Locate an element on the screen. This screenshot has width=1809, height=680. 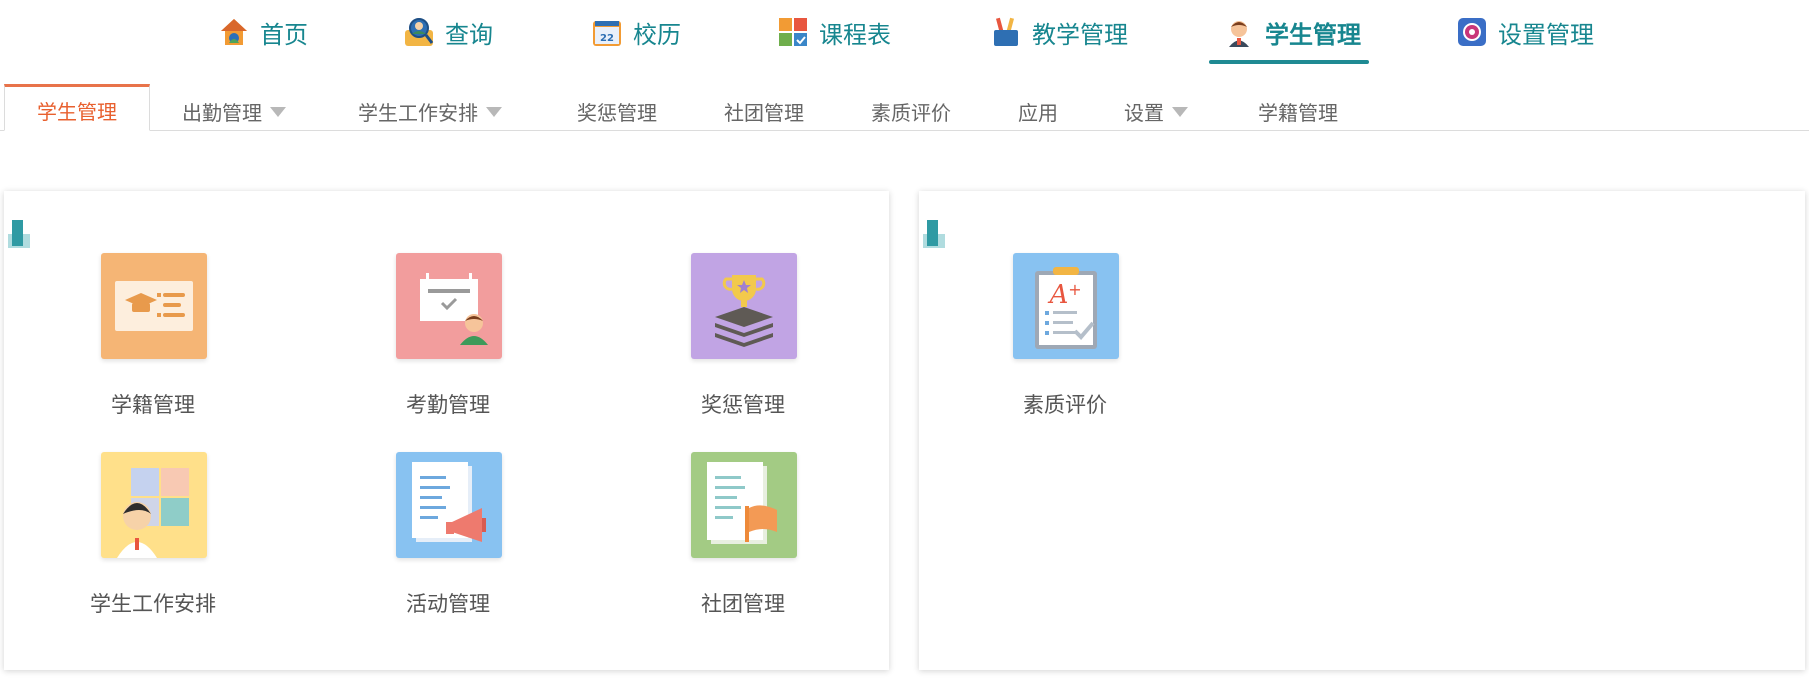
svg-text: 22 is located at coordinates (607, 38).